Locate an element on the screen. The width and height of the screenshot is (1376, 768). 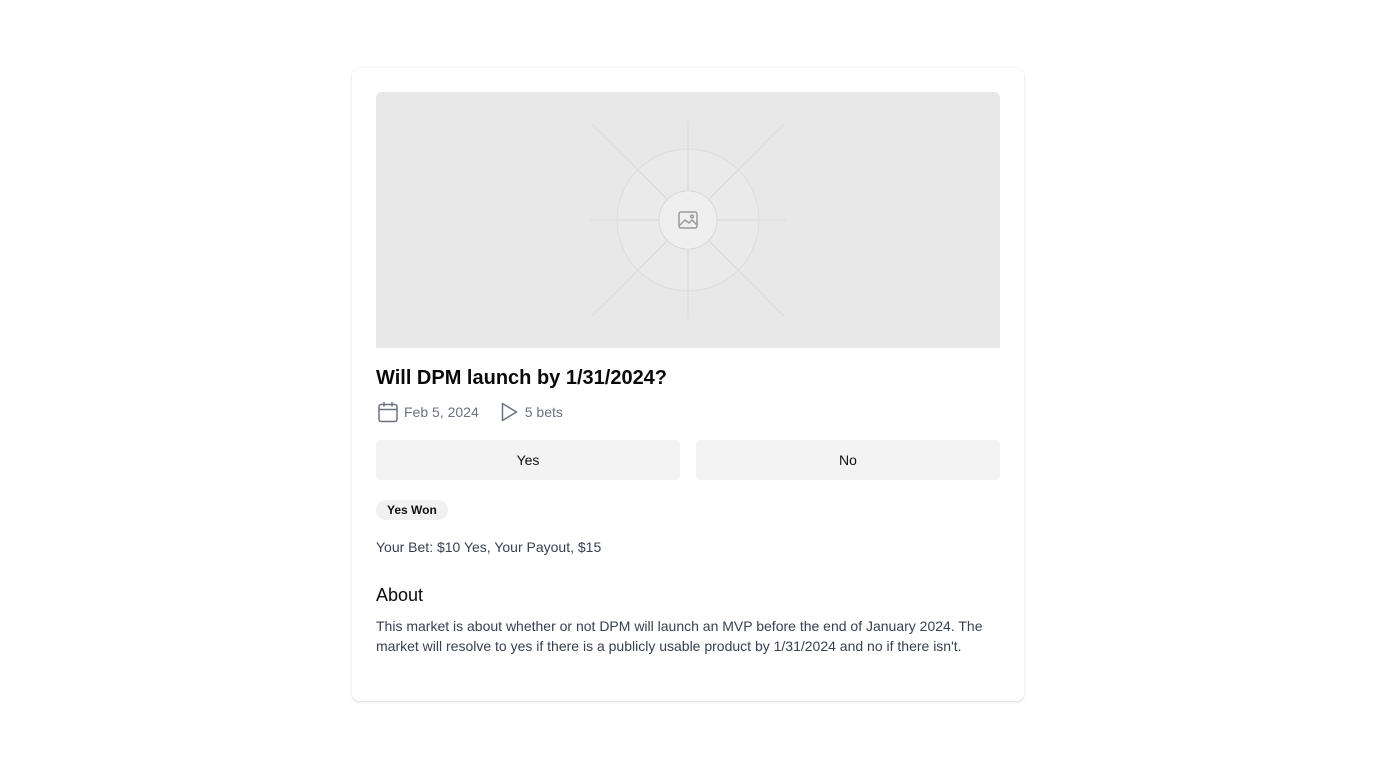
status-badge: Yes Won is located at coordinates (412, 510).